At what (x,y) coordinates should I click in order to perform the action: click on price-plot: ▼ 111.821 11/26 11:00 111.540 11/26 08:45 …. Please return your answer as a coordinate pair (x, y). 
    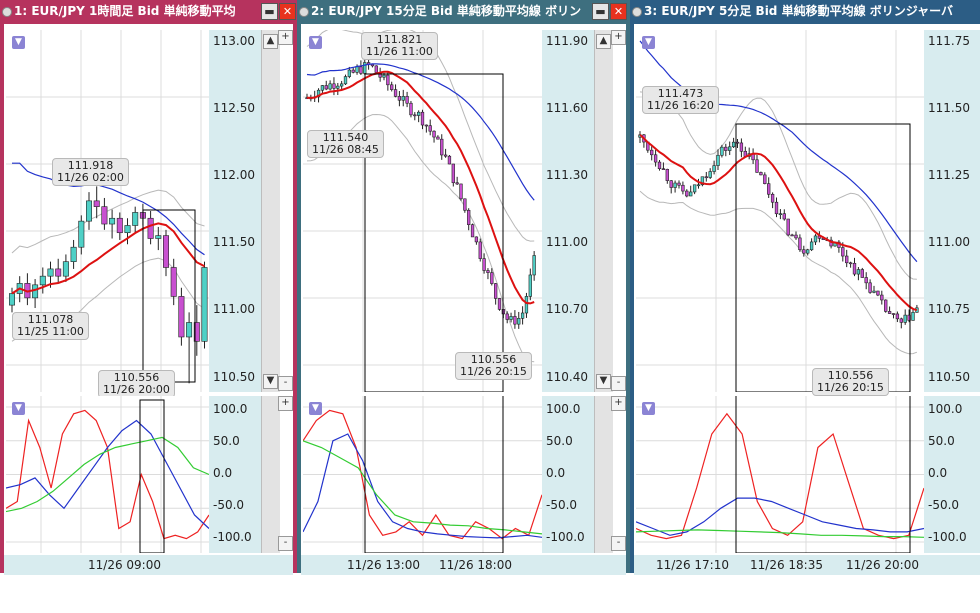
    Looking at the image, I should click on (422, 211).